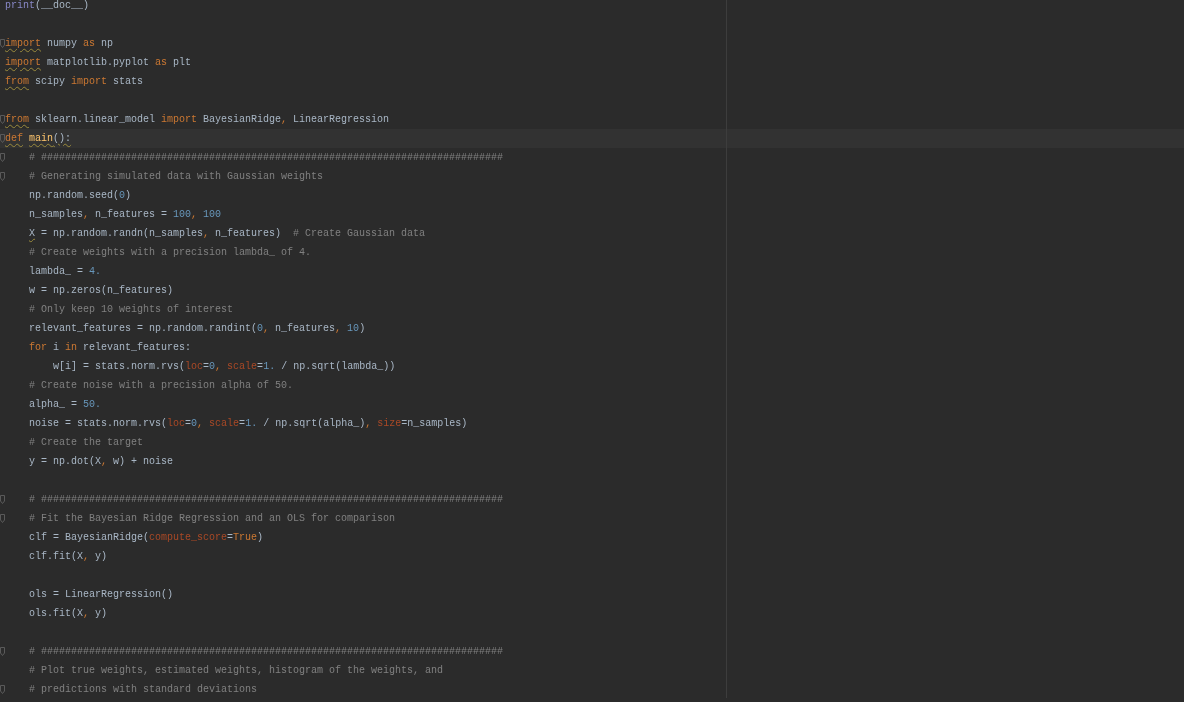 The width and height of the screenshot is (1184, 702). What do you see at coordinates (68, 556) in the screenshot?
I see `code-line: clf.fit(X, y)` at bounding box center [68, 556].